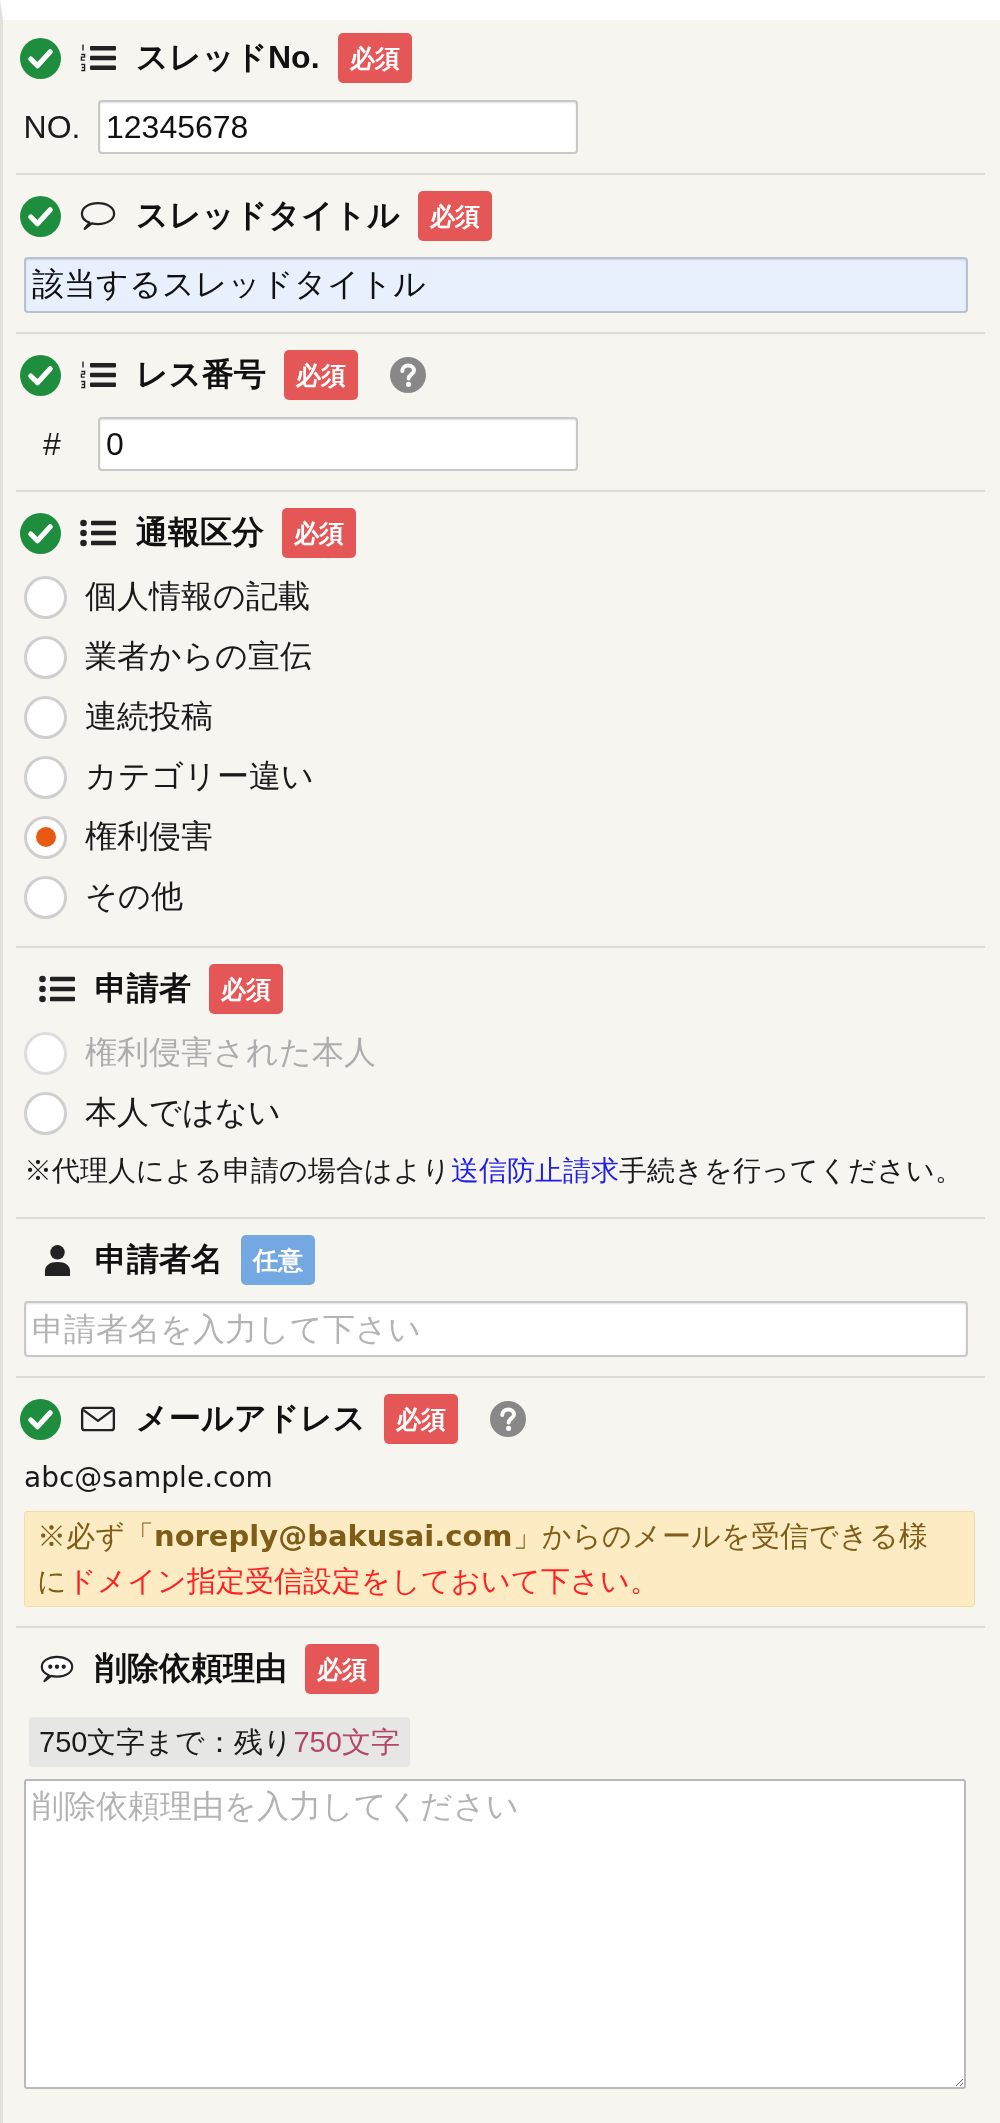 This screenshot has height=2123, width=1000. I want to click on option-label: カテゴリー違い, so click(199, 776).